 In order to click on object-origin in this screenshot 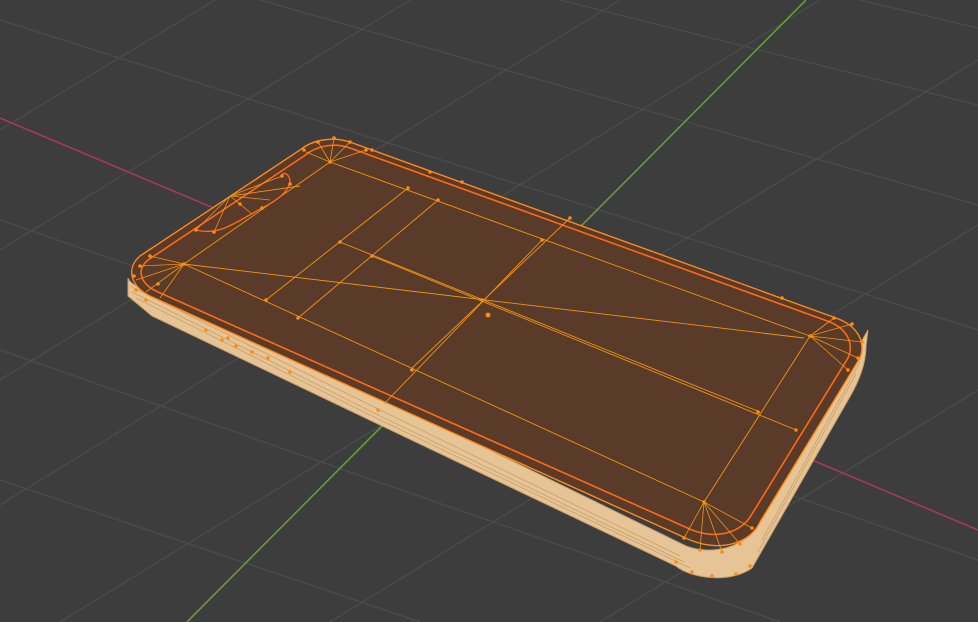, I will do `click(488, 315)`.